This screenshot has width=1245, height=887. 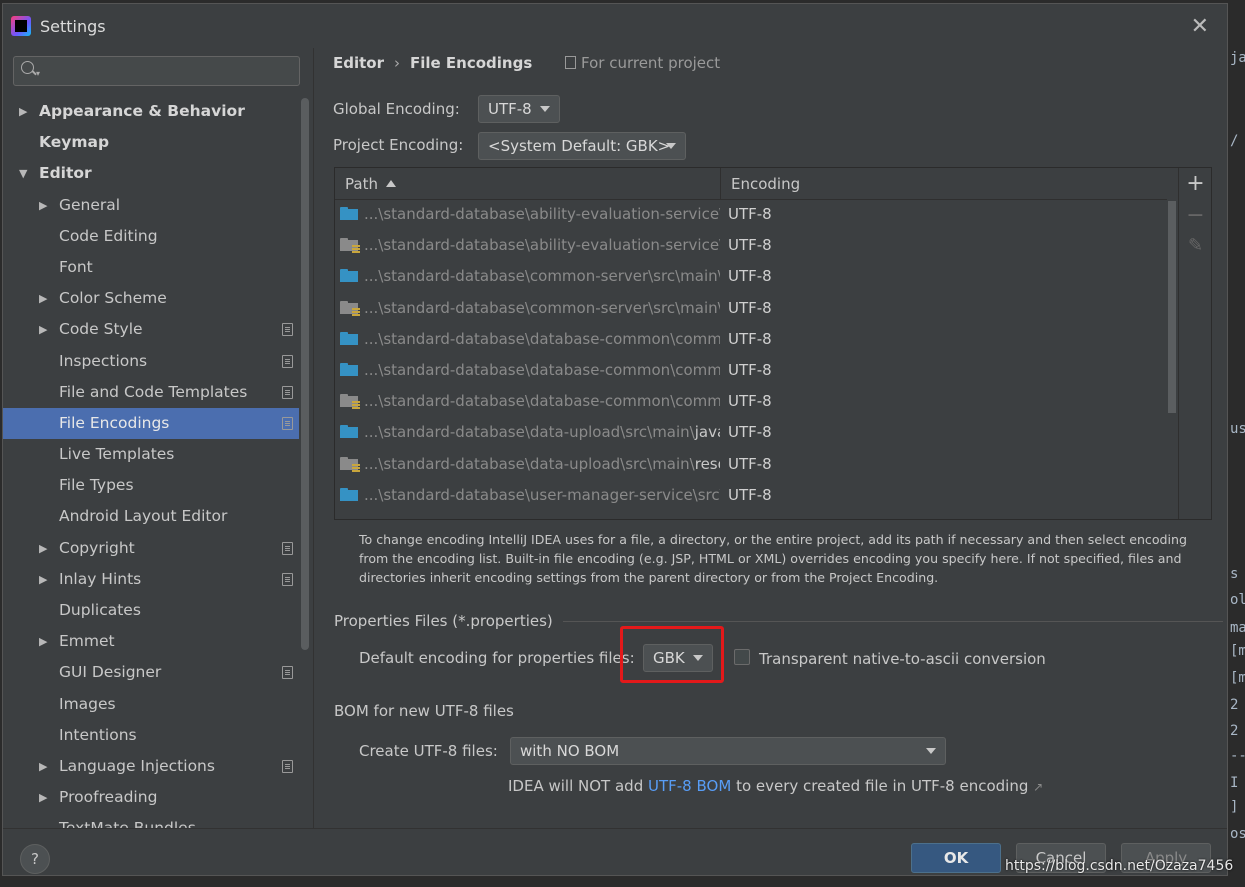 I want to click on table-scrollbar, so click(x=1172, y=359).